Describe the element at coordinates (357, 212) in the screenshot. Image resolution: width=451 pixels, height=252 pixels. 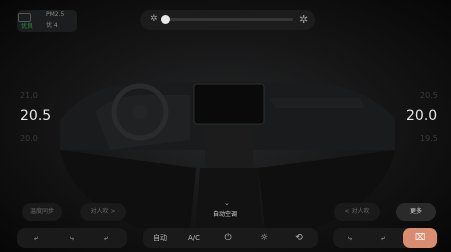
I see `right-direct-airflow-button: < 对人吹` at that location.